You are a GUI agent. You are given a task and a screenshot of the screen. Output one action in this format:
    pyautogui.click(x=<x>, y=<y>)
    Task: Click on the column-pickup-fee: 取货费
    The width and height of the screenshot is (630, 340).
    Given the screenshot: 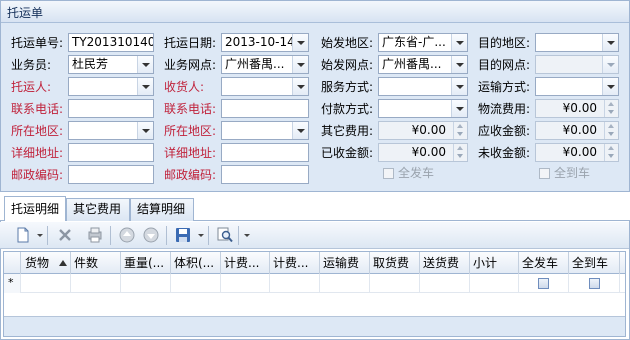 What is the action you would take?
    pyautogui.click(x=395, y=263)
    